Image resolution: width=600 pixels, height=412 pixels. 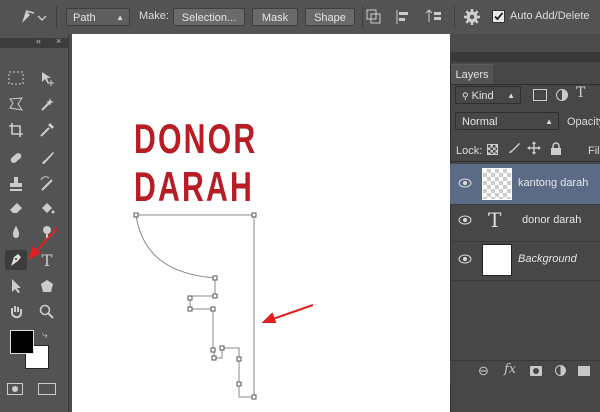 I want to click on link-layers-icon: ⊖, so click(x=483, y=371).